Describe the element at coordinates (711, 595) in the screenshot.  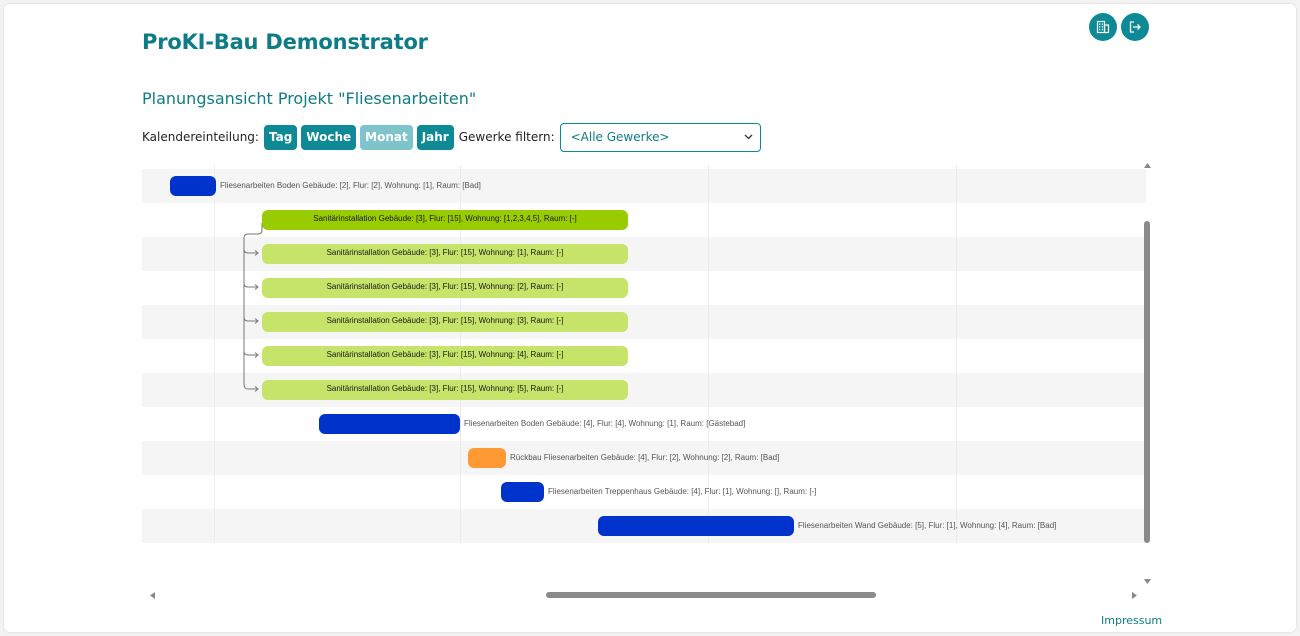
I see `horizontal-scroll-thumb` at that location.